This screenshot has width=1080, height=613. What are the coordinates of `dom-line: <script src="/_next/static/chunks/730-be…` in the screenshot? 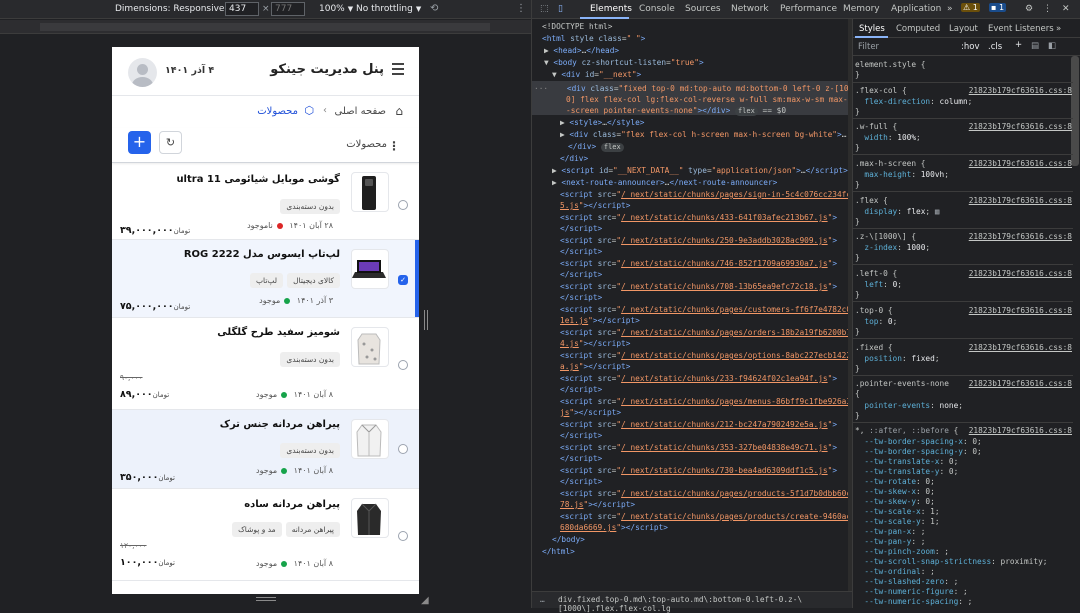 It's located at (698, 470).